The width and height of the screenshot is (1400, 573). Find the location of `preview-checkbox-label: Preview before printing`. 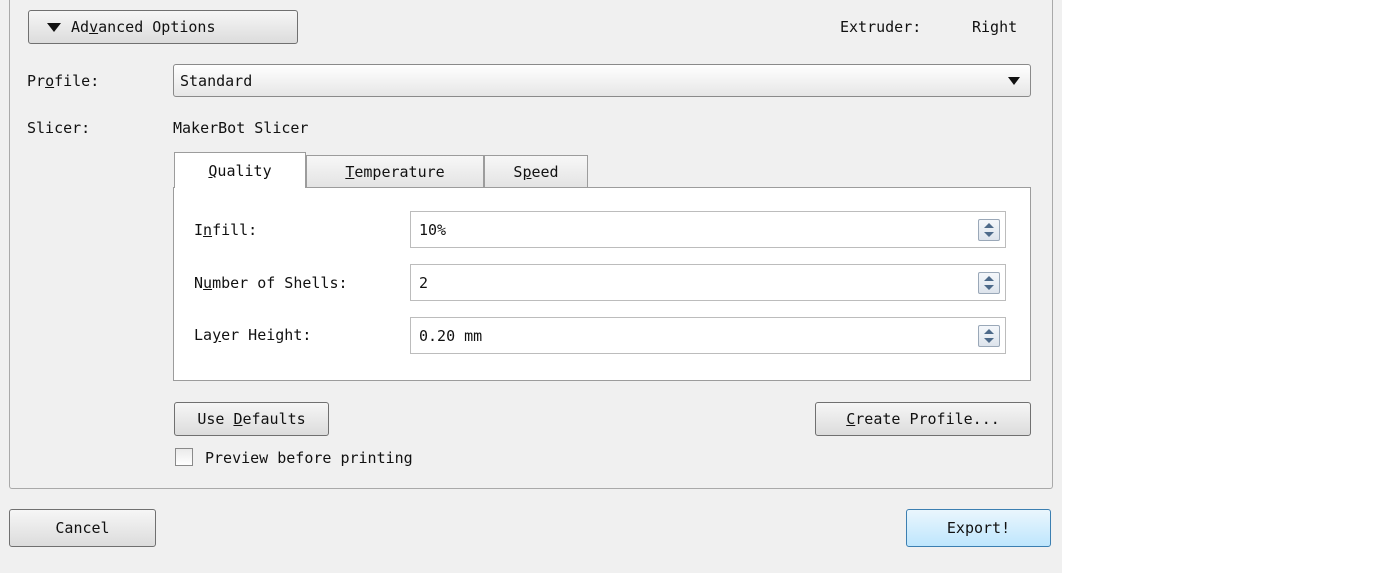

preview-checkbox-label: Preview before printing is located at coordinates (309, 458).